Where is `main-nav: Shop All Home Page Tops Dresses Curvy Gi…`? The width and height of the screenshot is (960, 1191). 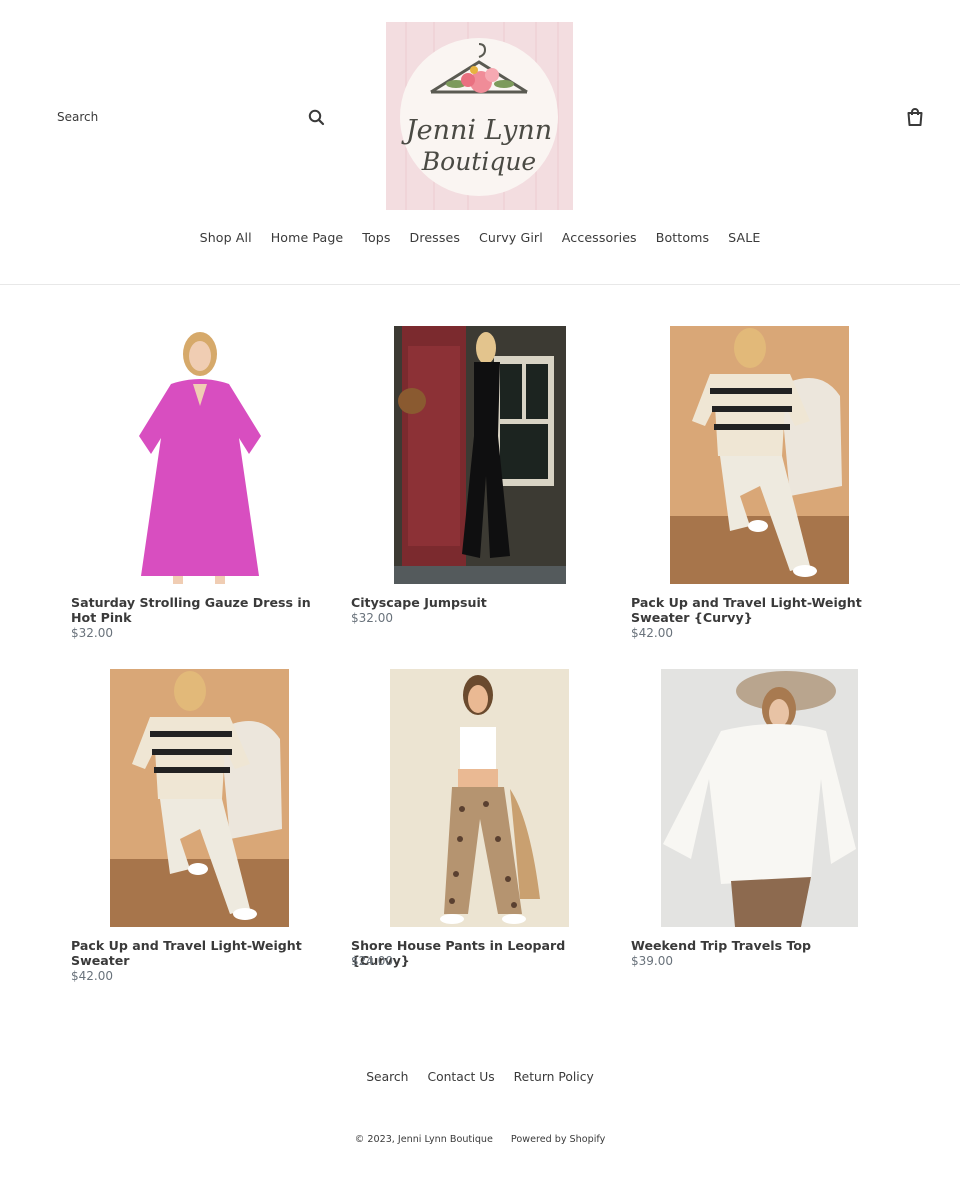
main-nav: Shop All Home Page Tops Dresses Curvy Gi… is located at coordinates (480, 237).